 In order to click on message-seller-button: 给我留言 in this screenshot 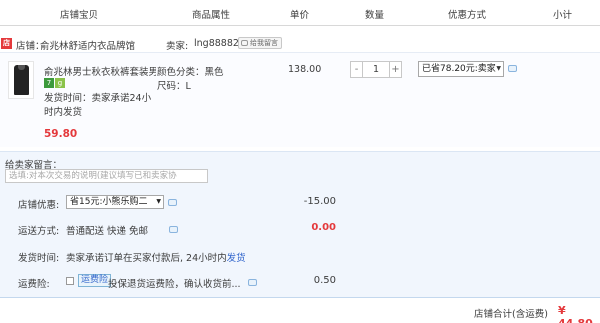, I will do `click(260, 43)`.